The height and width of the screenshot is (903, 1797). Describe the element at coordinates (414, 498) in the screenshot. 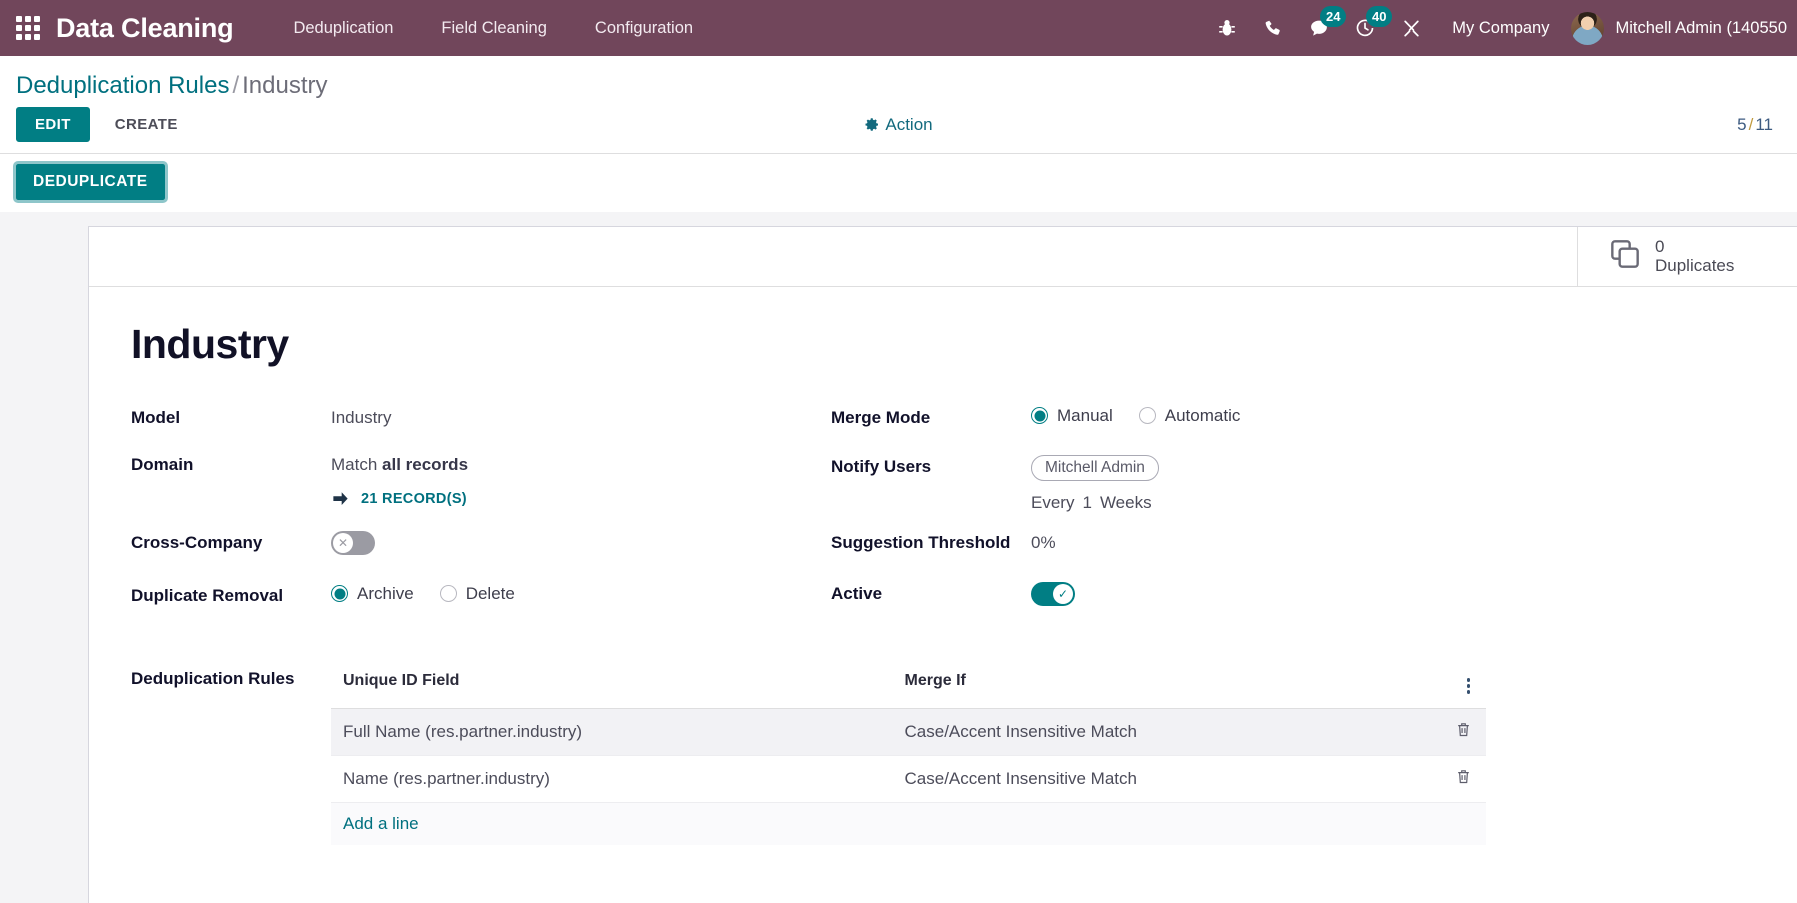

I see `domain-records-count: 21 RECORD(S)` at that location.